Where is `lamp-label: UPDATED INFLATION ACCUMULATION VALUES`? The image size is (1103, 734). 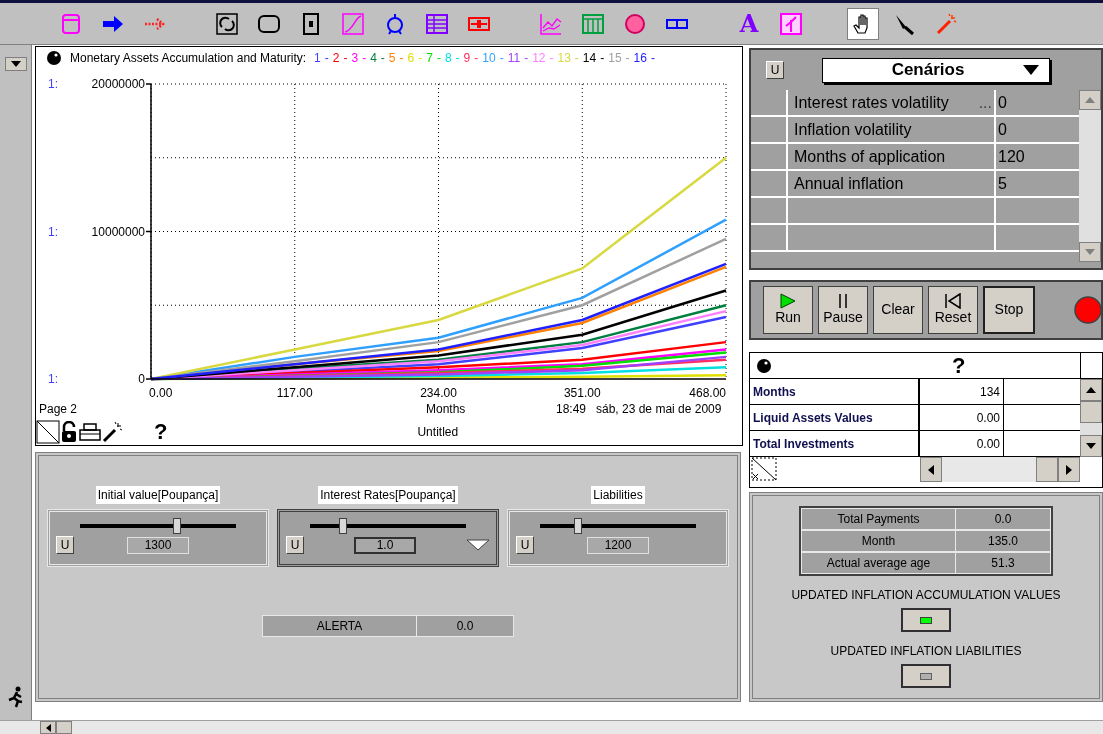
lamp-label: UPDATED INFLATION ACCUMULATION VALUES is located at coordinates (926, 595).